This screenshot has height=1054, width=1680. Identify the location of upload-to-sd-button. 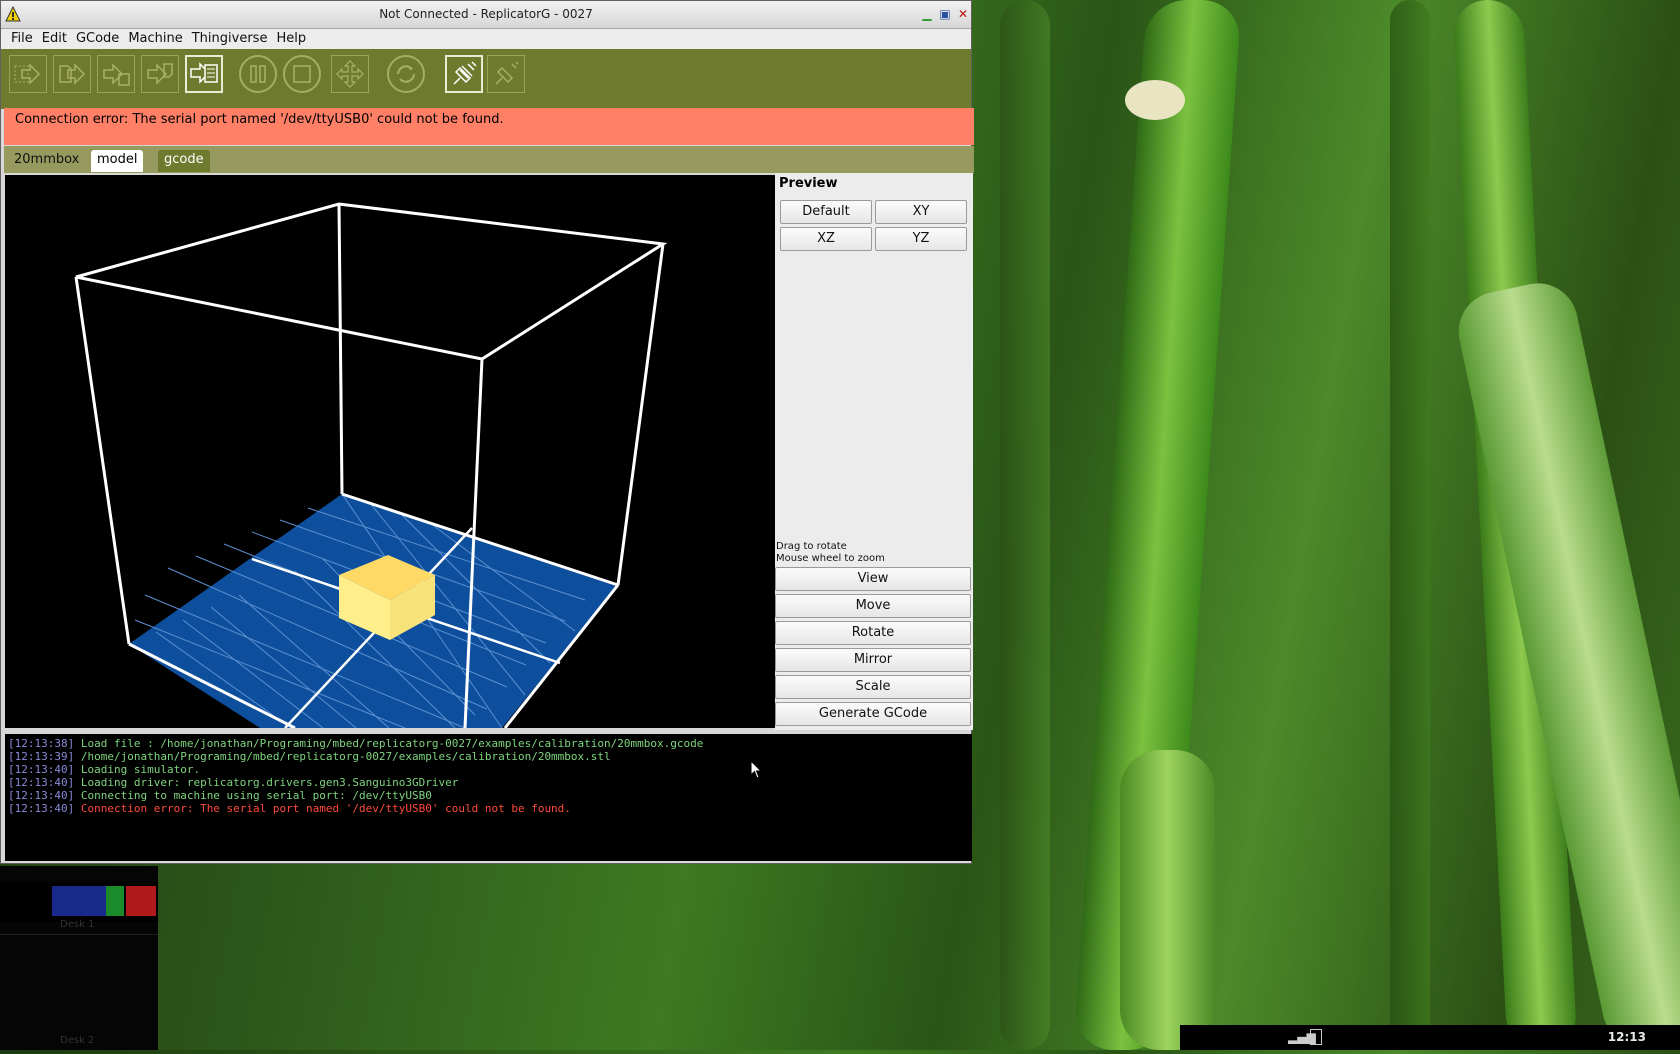
(72, 74).